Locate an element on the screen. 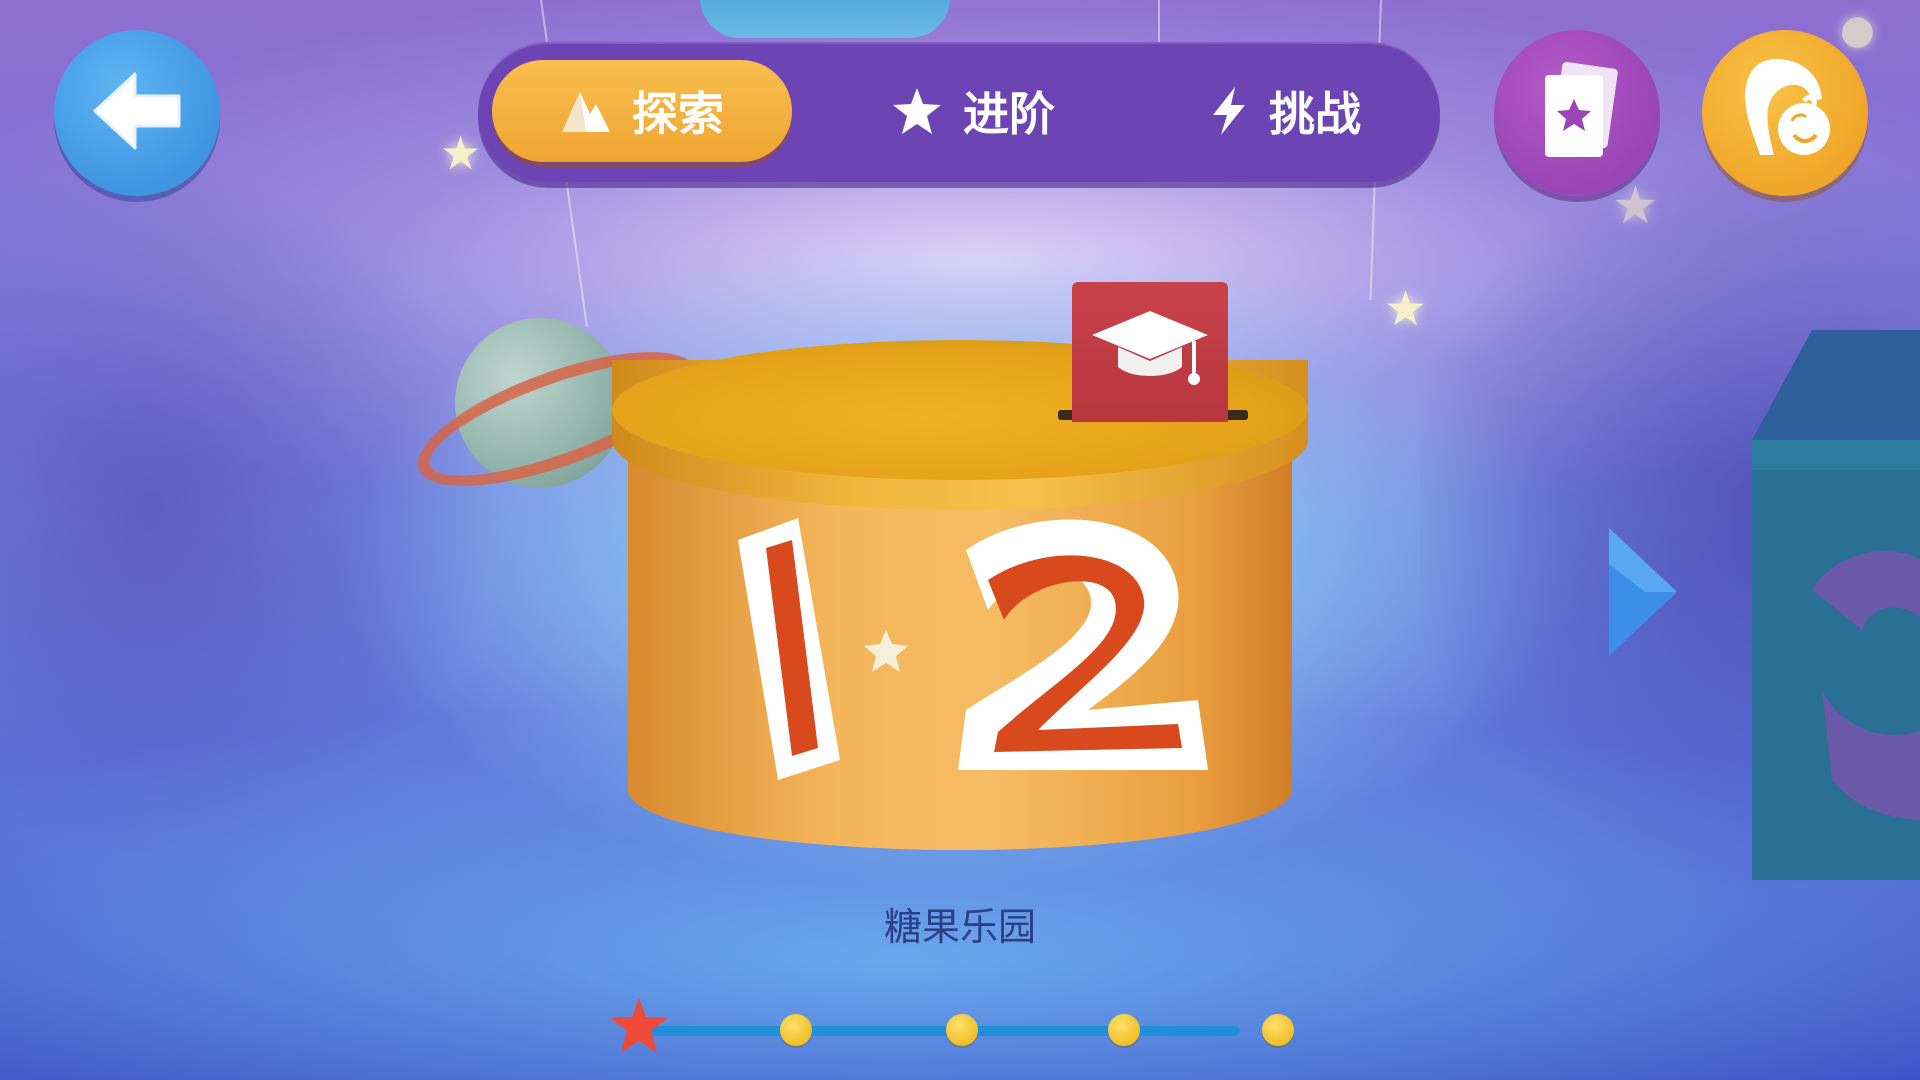 This screenshot has height=1080, width=1920. star-cards-button is located at coordinates (1577, 113).